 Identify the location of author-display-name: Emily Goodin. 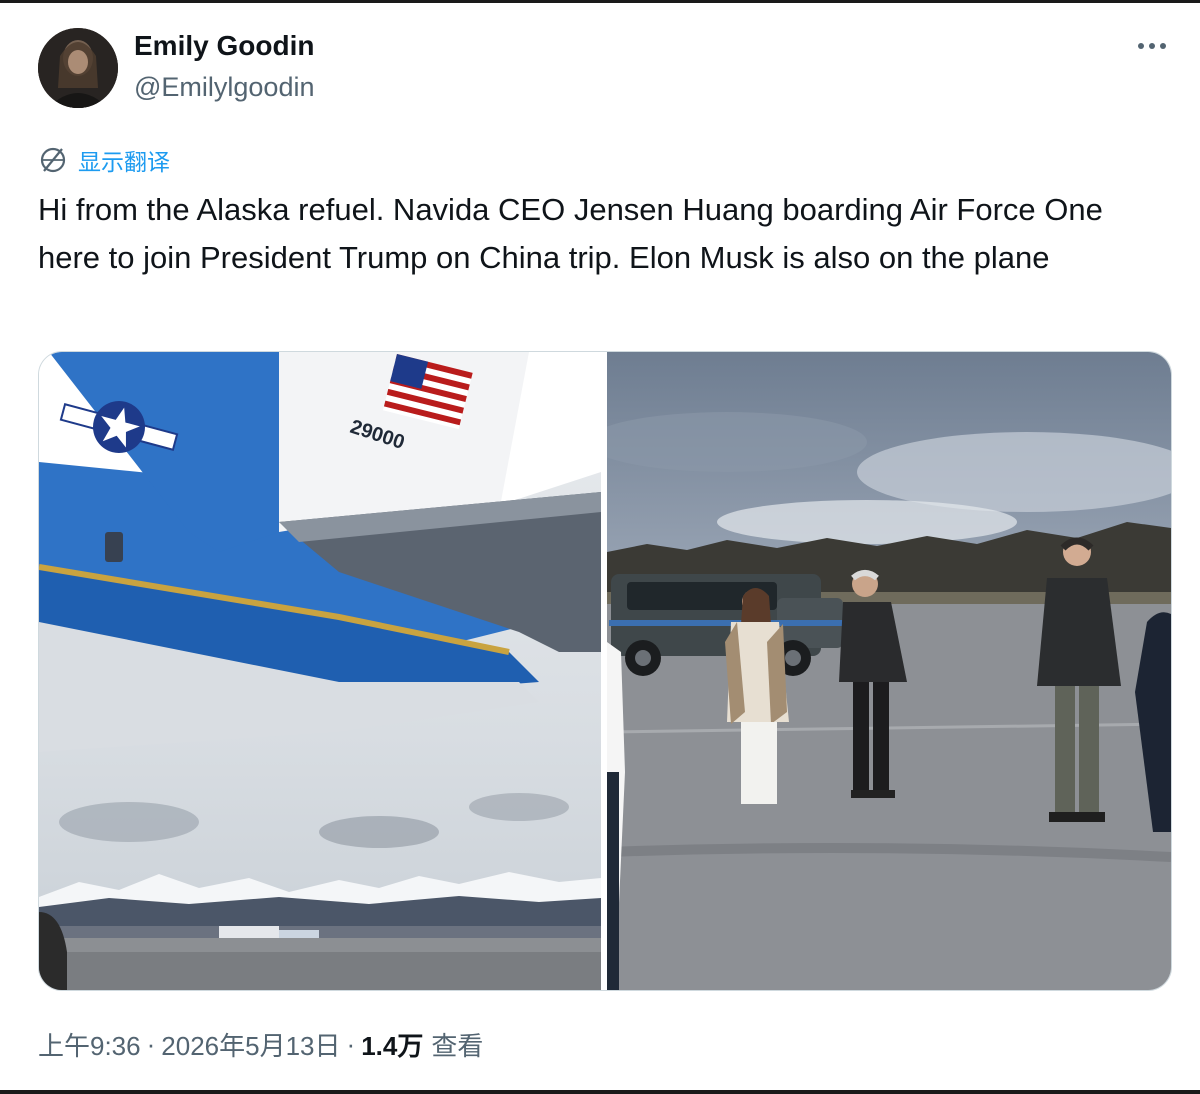
(224, 46).